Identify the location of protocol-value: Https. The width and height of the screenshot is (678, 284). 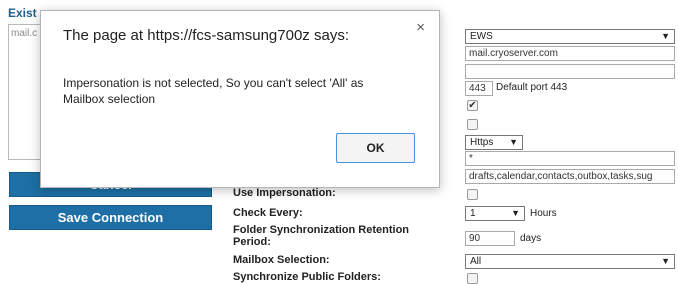
(482, 142).